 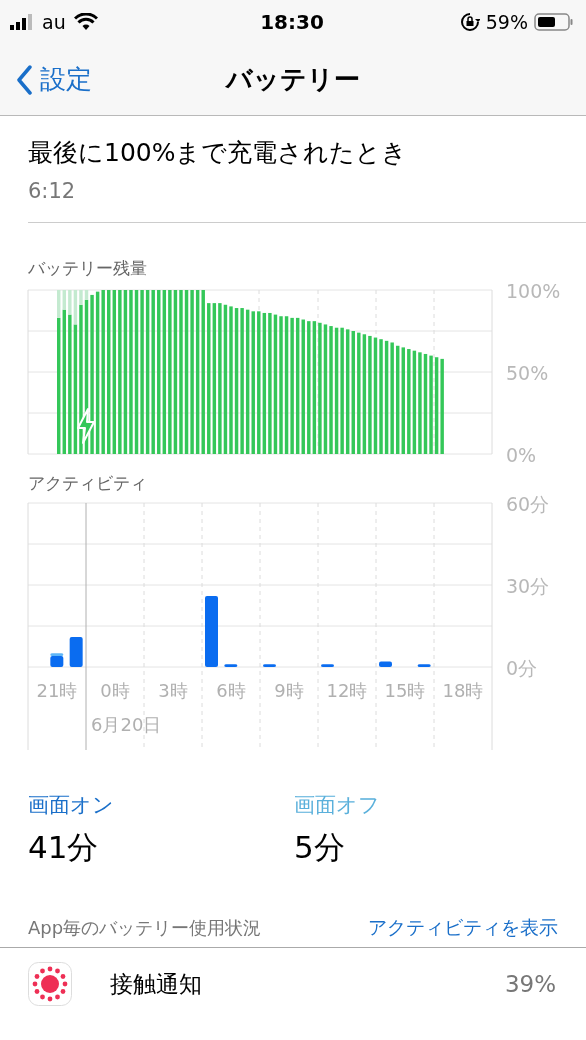 What do you see at coordinates (145, 928) in the screenshot?
I see `section-header: App毎のバッテリー使用状況` at bounding box center [145, 928].